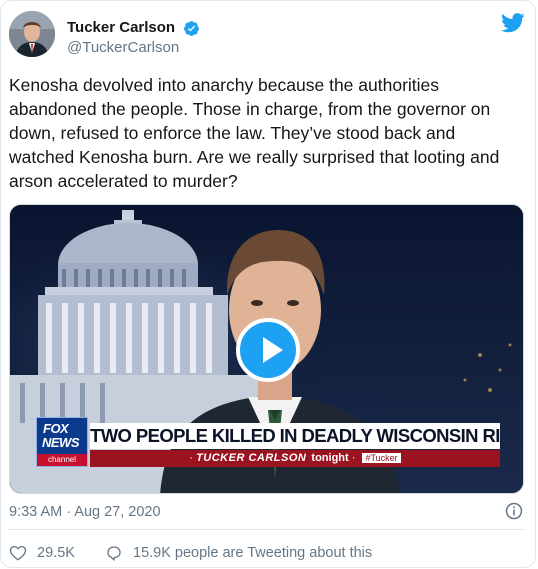 Image resolution: width=538 pixels, height=569 pixels. Describe the element at coordinates (114, 553) in the screenshot. I see `reply-bubble-icon` at that location.